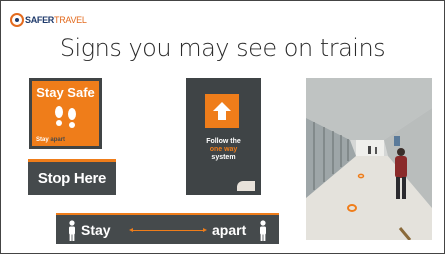 This screenshot has width=445, height=254. What do you see at coordinates (96, 230) in the screenshot?
I see `stay-apart-left-word: Stay` at bounding box center [96, 230].